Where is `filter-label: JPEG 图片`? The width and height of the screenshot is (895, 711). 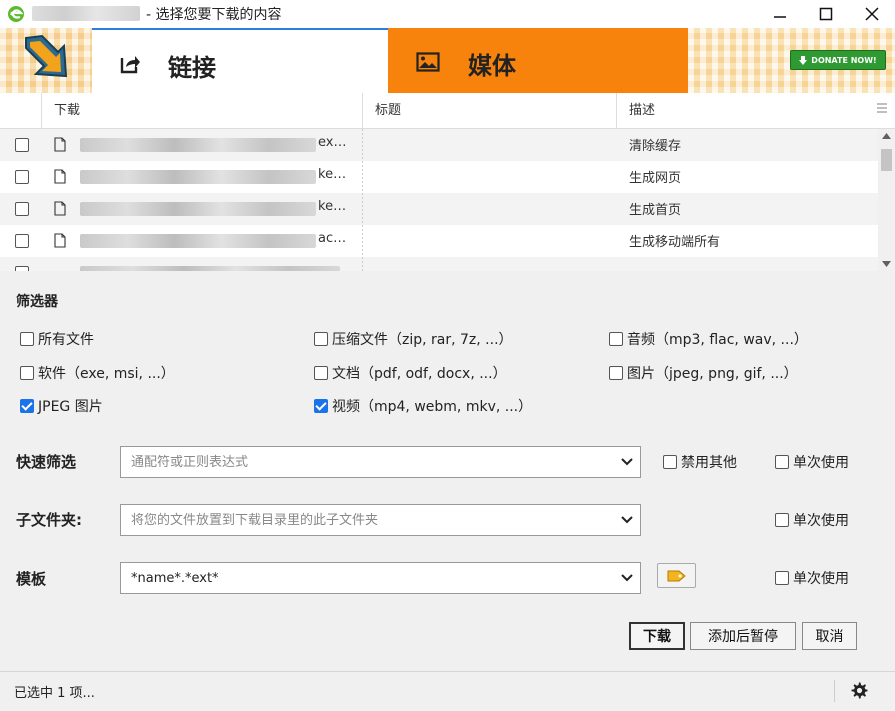 filter-label: JPEG 图片 is located at coordinates (70, 407).